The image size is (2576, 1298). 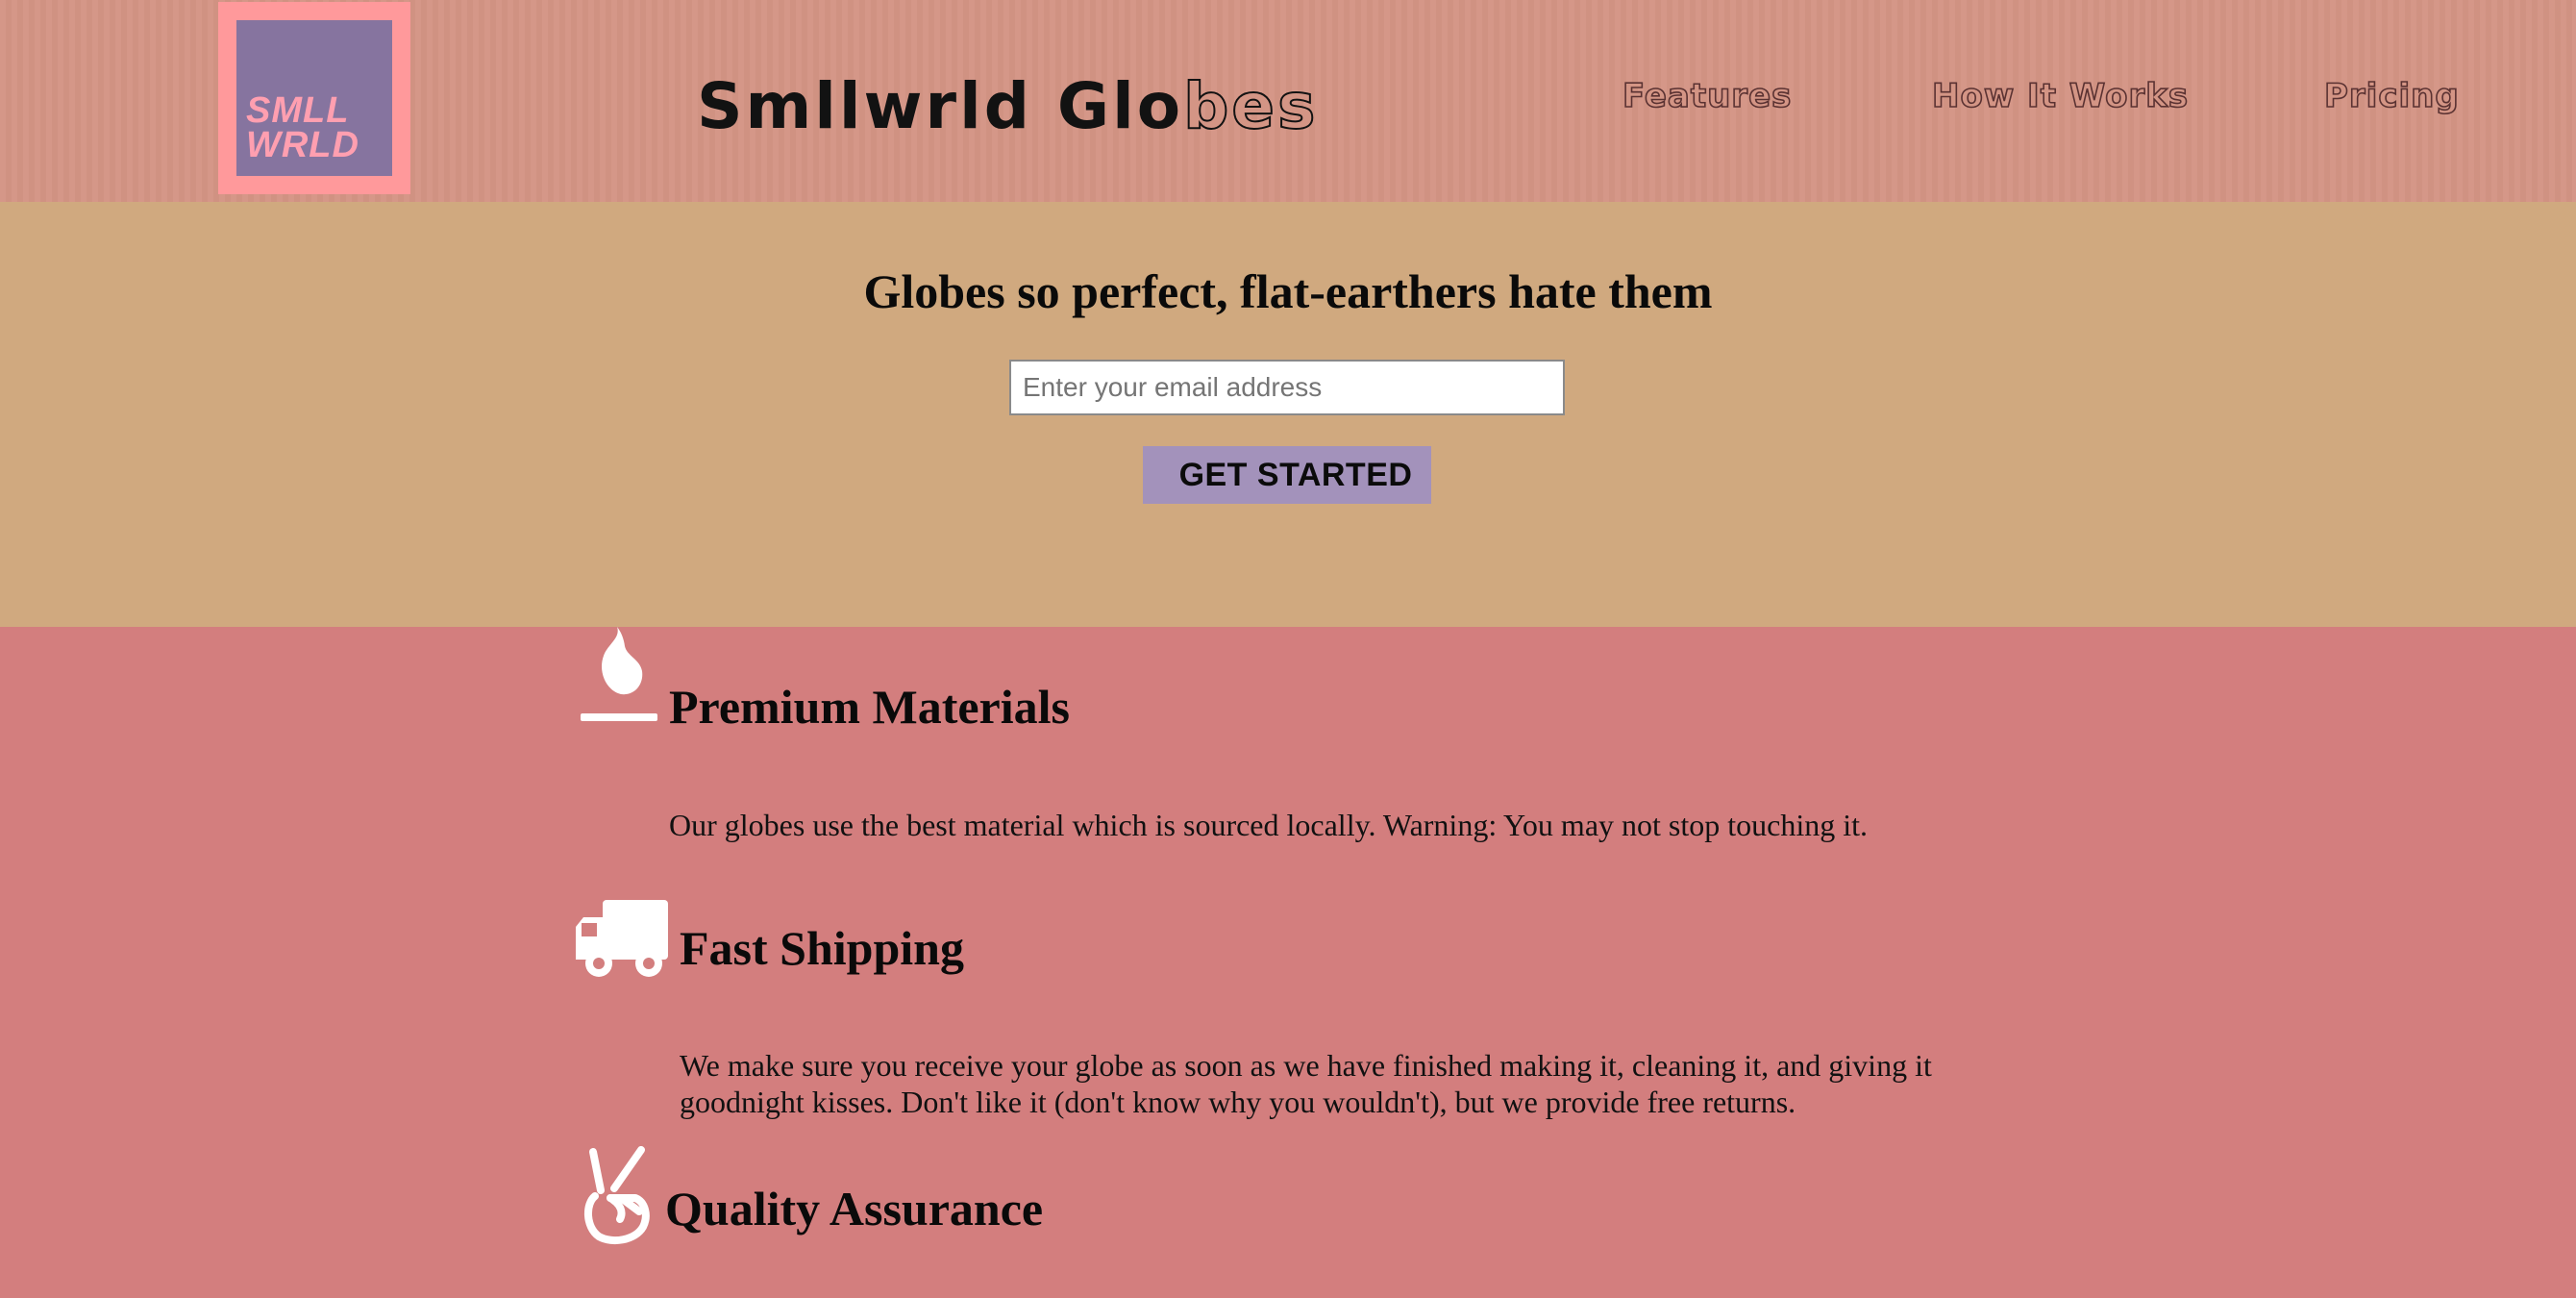 I want to click on fire-icon, so click(x=619, y=674).